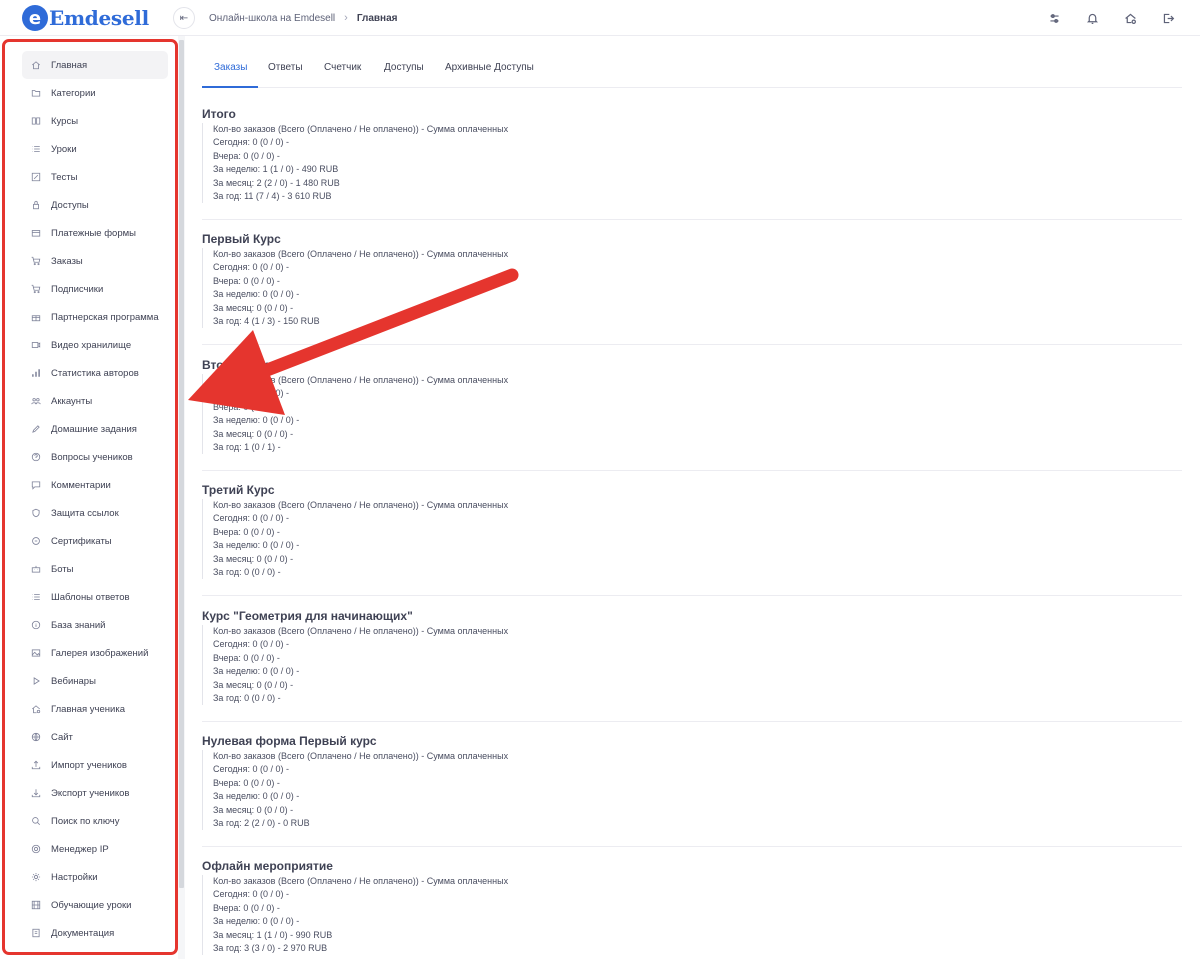  I want to click on sidebar-item: Менеджер IP, so click(95, 849).